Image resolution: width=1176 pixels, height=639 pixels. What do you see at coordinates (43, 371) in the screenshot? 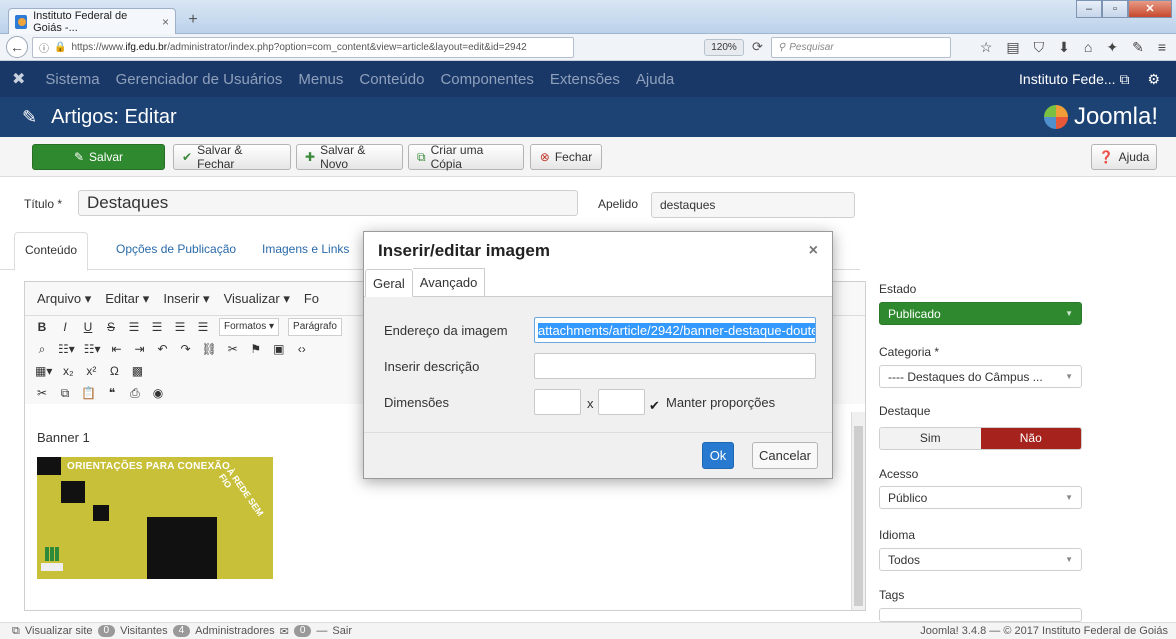
I see `table-icon: ▦▾` at bounding box center [43, 371].